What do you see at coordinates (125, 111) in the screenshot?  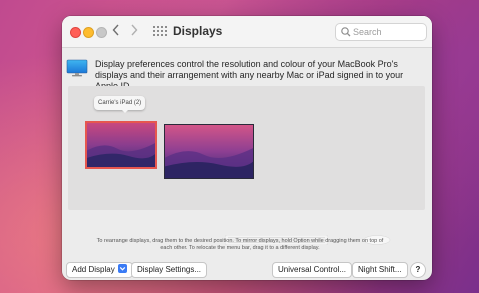 I see `tooltip-arrow` at bounding box center [125, 111].